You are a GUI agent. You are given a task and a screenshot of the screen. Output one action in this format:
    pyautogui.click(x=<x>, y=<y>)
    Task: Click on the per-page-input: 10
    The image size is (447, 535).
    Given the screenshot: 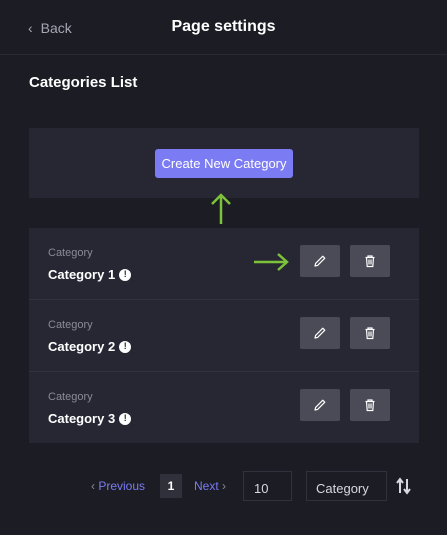 What is the action you would take?
    pyautogui.click(x=267, y=486)
    